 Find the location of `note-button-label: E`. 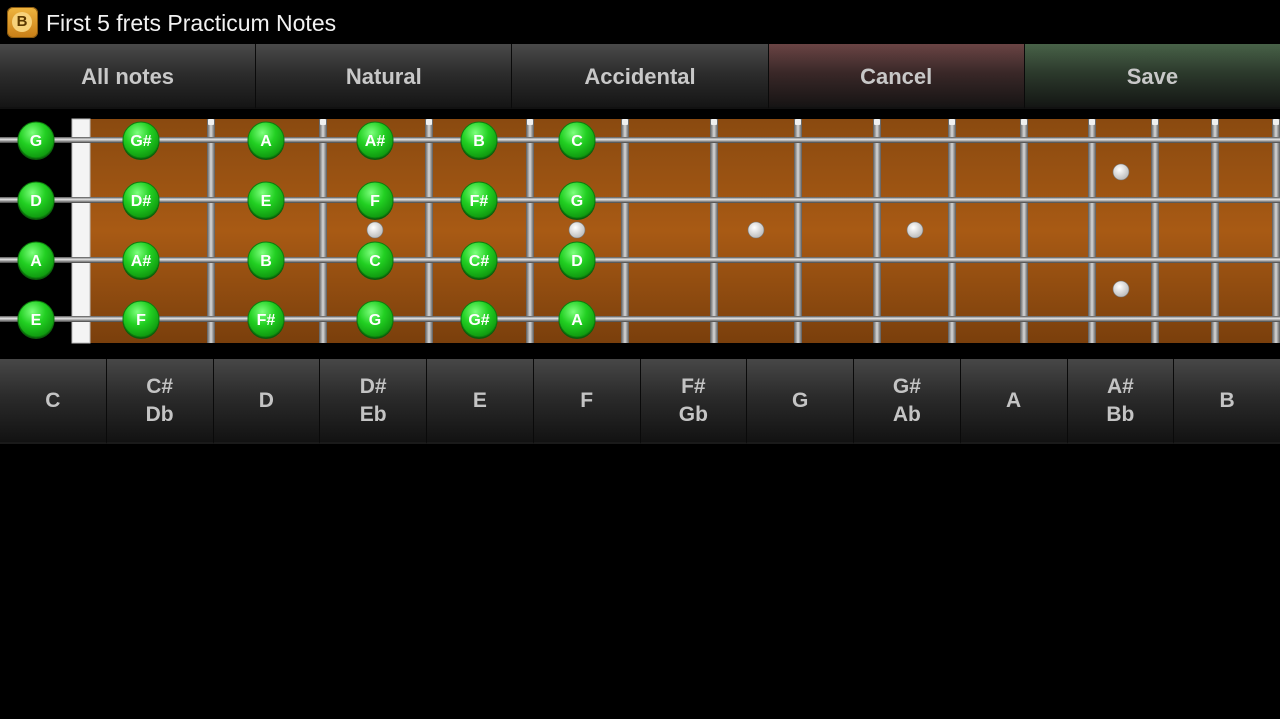

note-button-label: E is located at coordinates (479, 400).